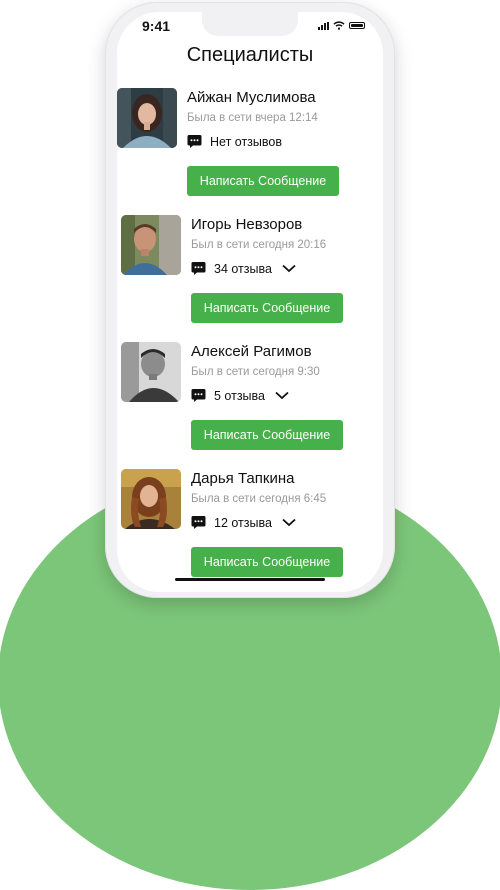 The width and height of the screenshot is (500, 890). Describe the element at coordinates (243, 478) in the screenshot. I see `specialist-name: Дарья Тапкина` at that location.